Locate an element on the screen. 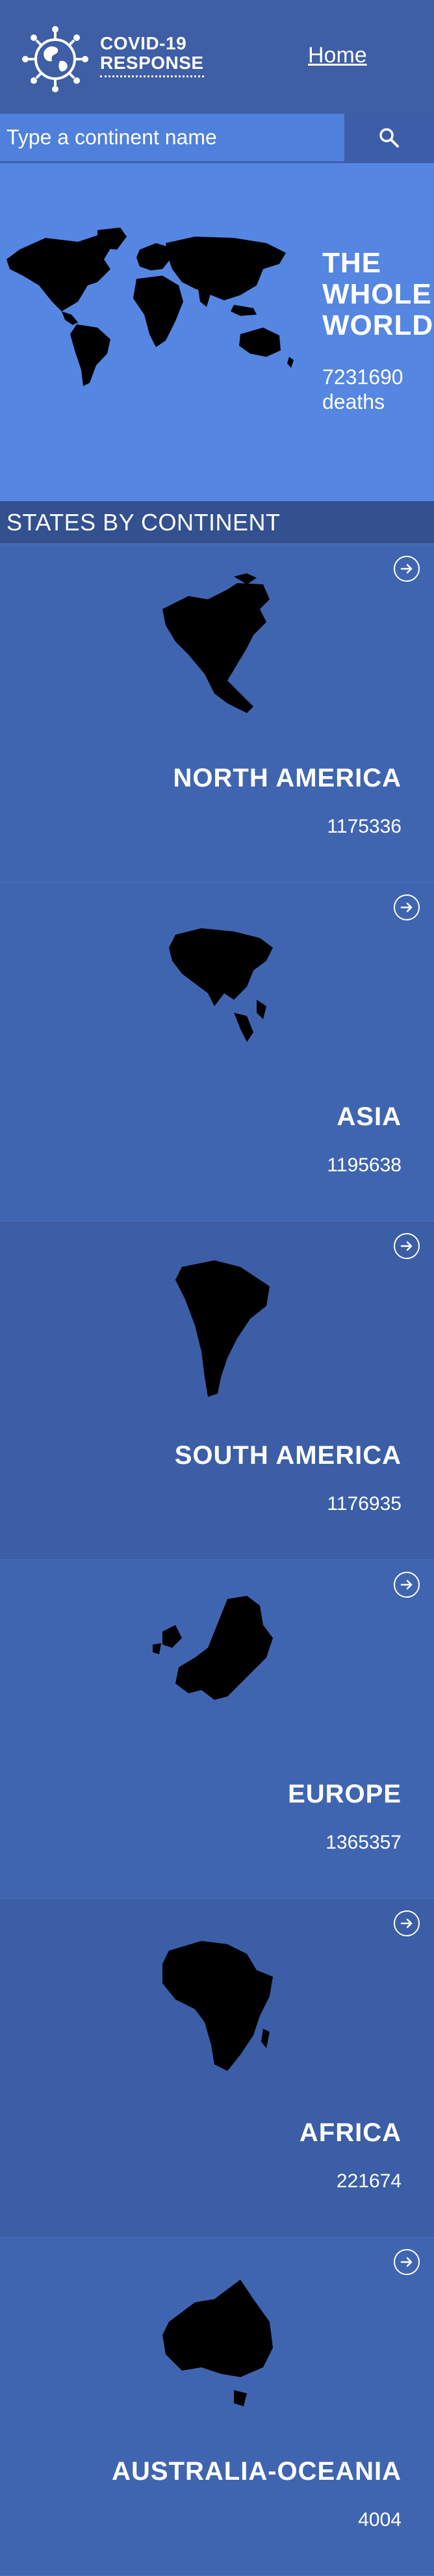 Image resolution: width=434 pixels, height=2576 pixels. continent-name: ASIA is located at coordinates (369, 1116).